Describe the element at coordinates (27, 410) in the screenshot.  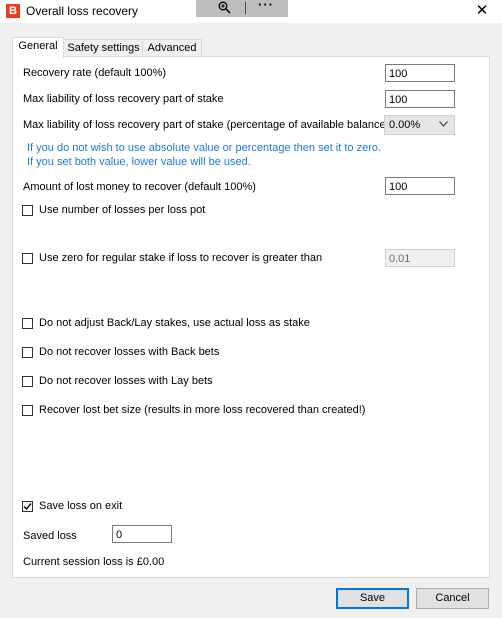
I see `recover-bet-size-checkbox` at that location.